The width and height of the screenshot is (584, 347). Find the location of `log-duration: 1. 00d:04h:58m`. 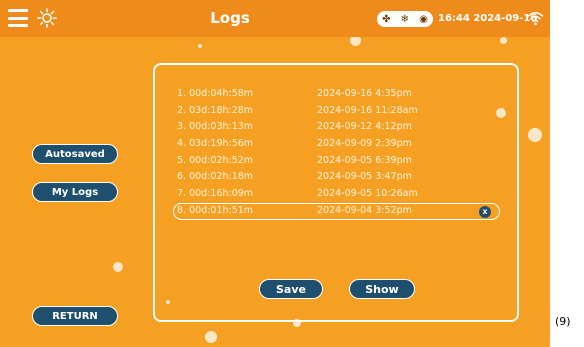

log-duration: 1. 00d:04h:58m is located at coordinates (215, 93).